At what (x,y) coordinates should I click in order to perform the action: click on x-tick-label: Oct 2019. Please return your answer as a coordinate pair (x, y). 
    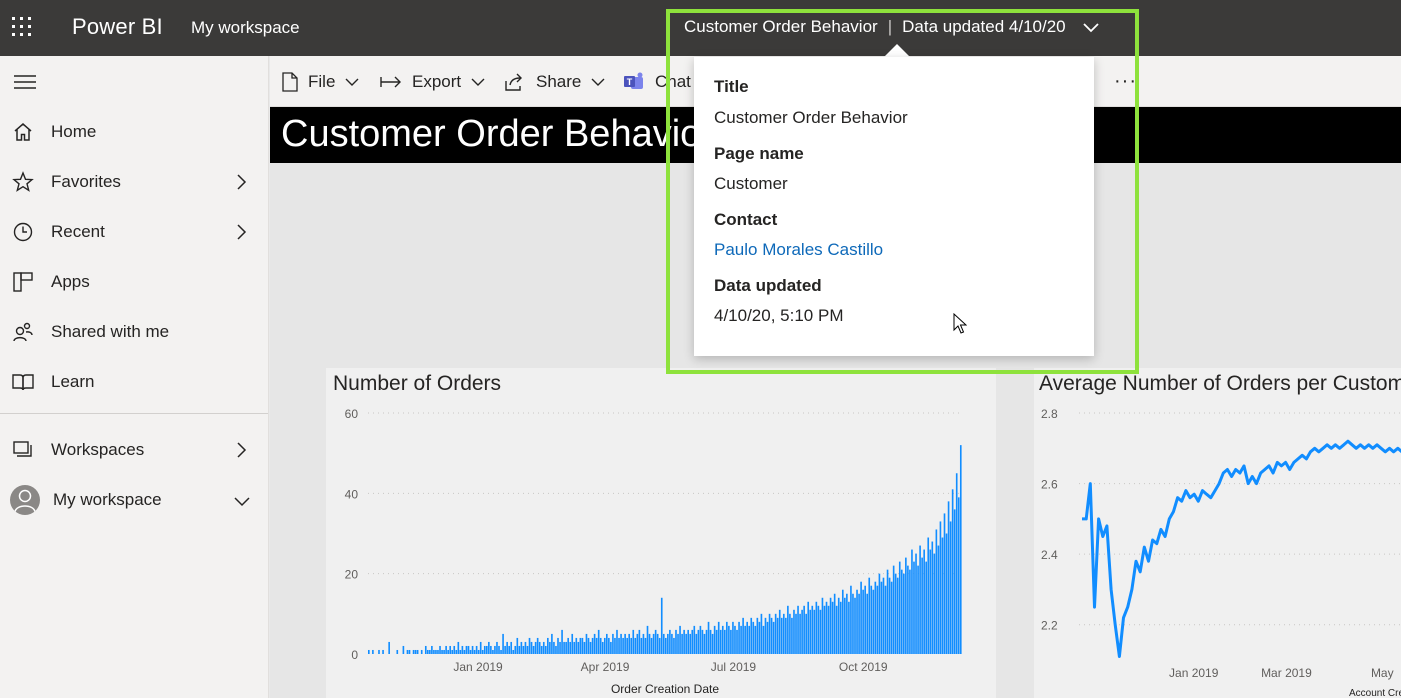
    Looking at the image, I should click on (863, 667).